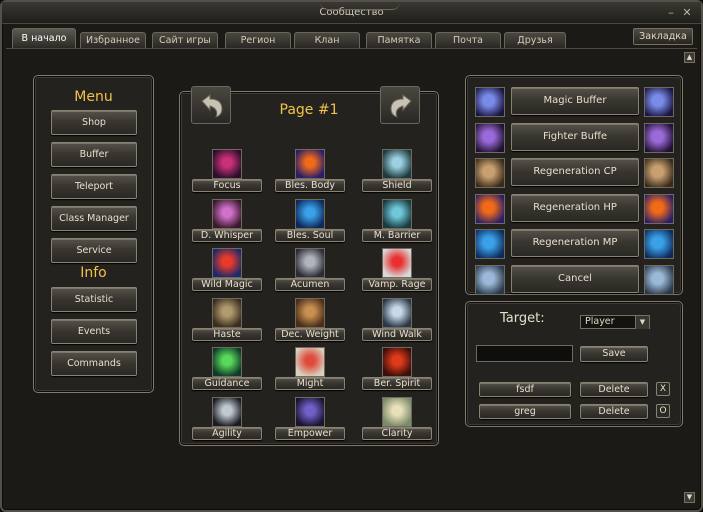  What do you see at coordinates (310, 411) in the screenshot?
I see `empower-icon` at bounding box center [310, 411].